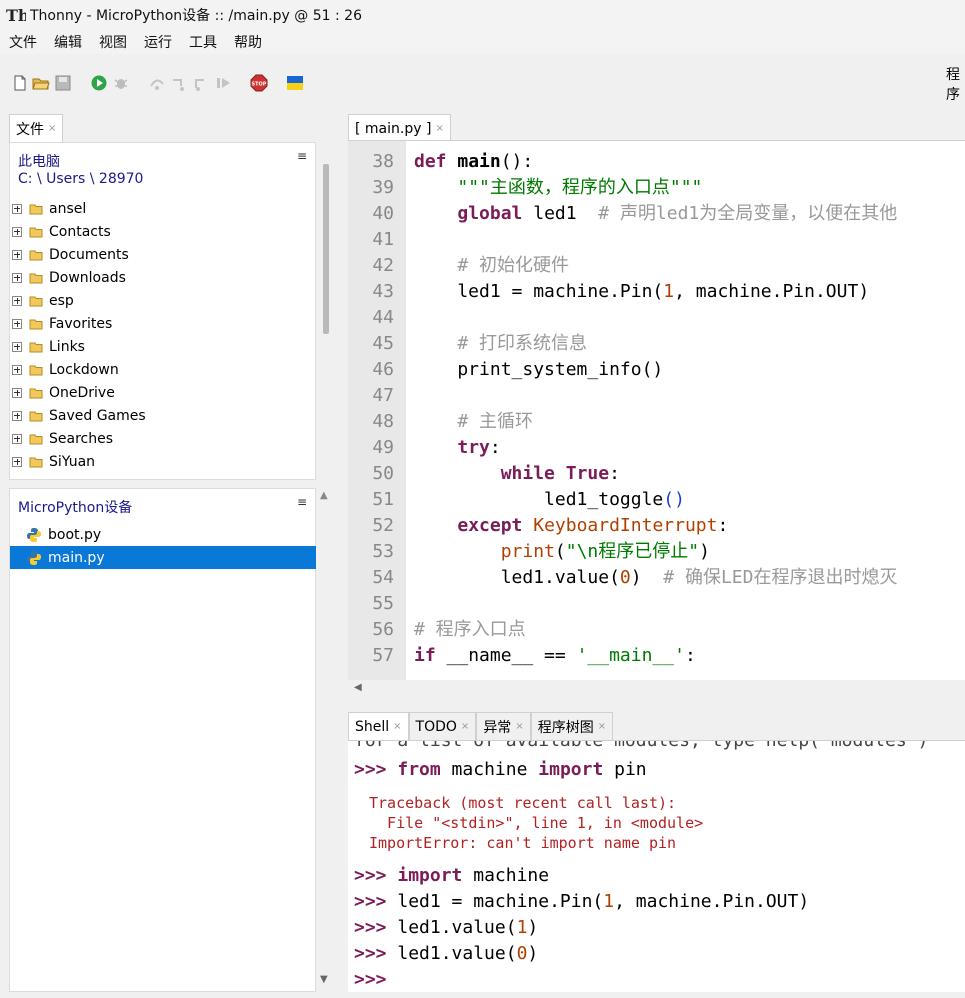 This screenshot has width=965, height=998. I want to click on current-path: C: \ Users \ 28970, so click(80, 179).